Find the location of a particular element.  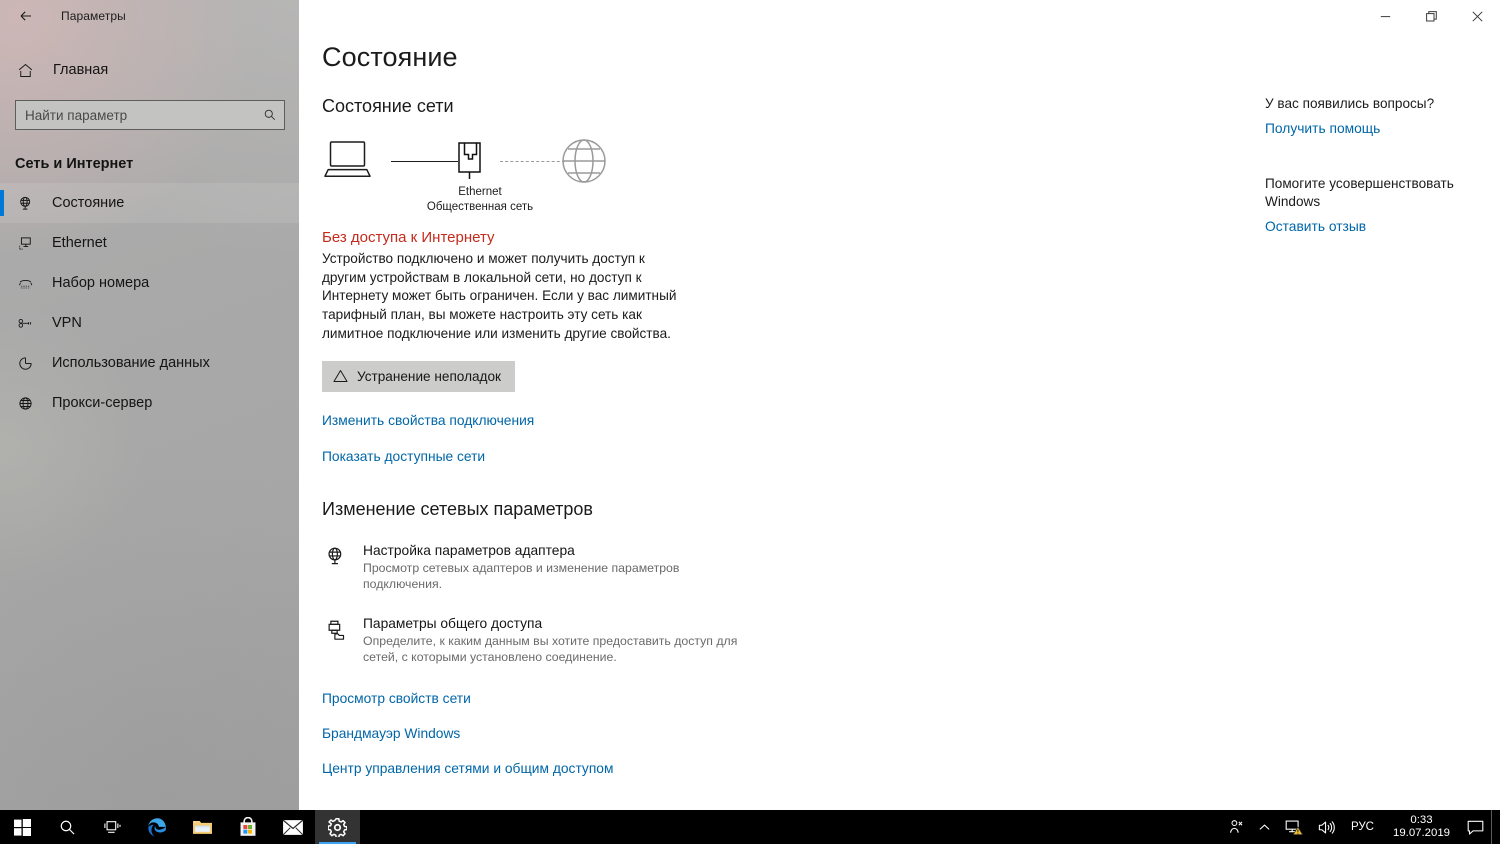

close-button is located at coordinates (1477, 16).